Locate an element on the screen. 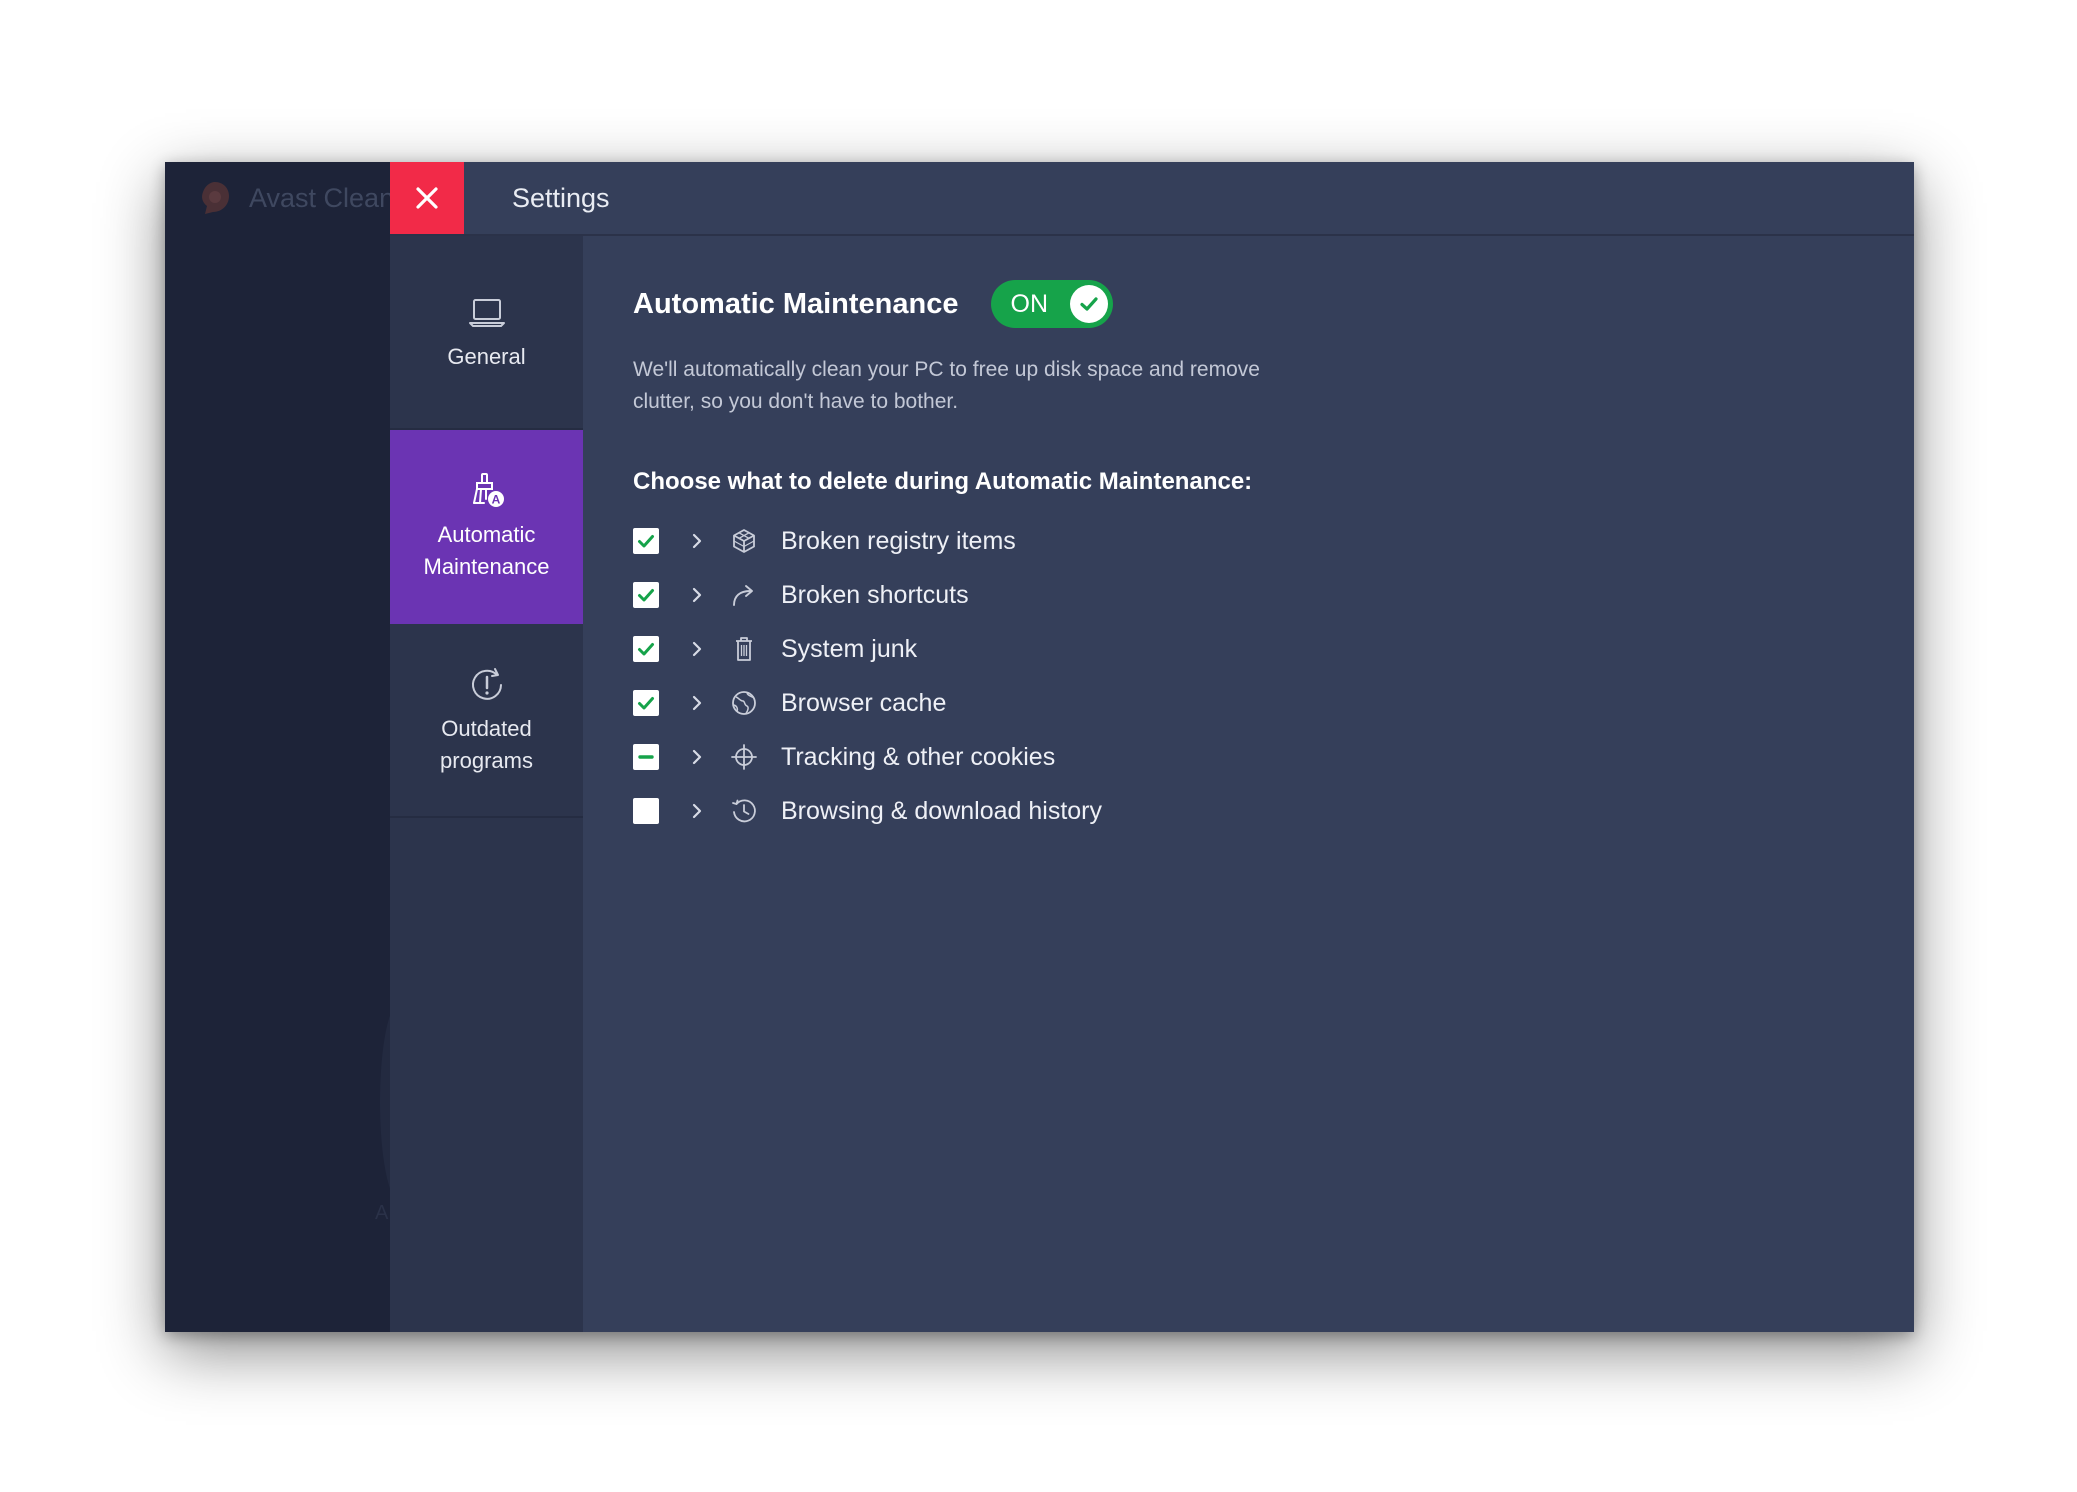 This screenshot has height=1492, width=2077. checkbox-broken-registry-items is located at coordinates (646, 541).